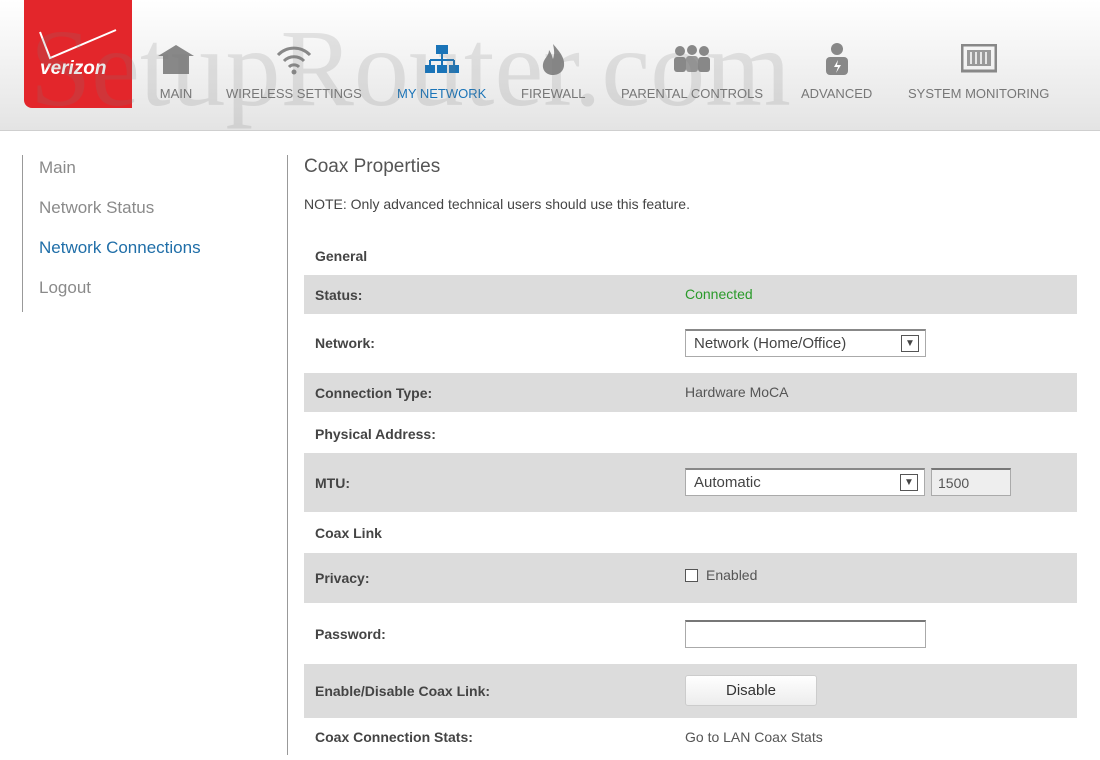 The width and height of the screenshot is (1100, 760). I want to click on row-mtu: MTU: Automatic ▼ 1500, so click(690, 482).